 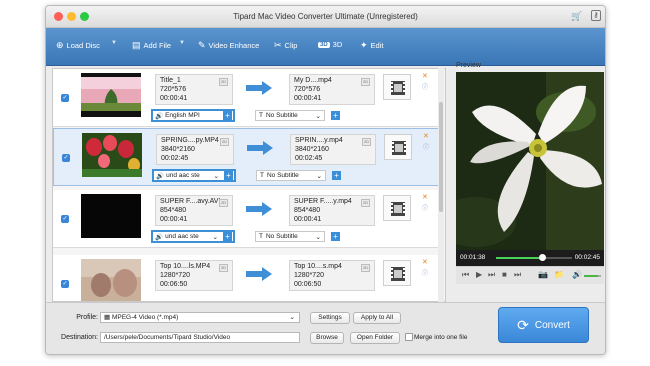 What do you see at coordinates (559, 274) in the screenshot?
I see `folder-icon: 📁` at bounding box center [559, 274].